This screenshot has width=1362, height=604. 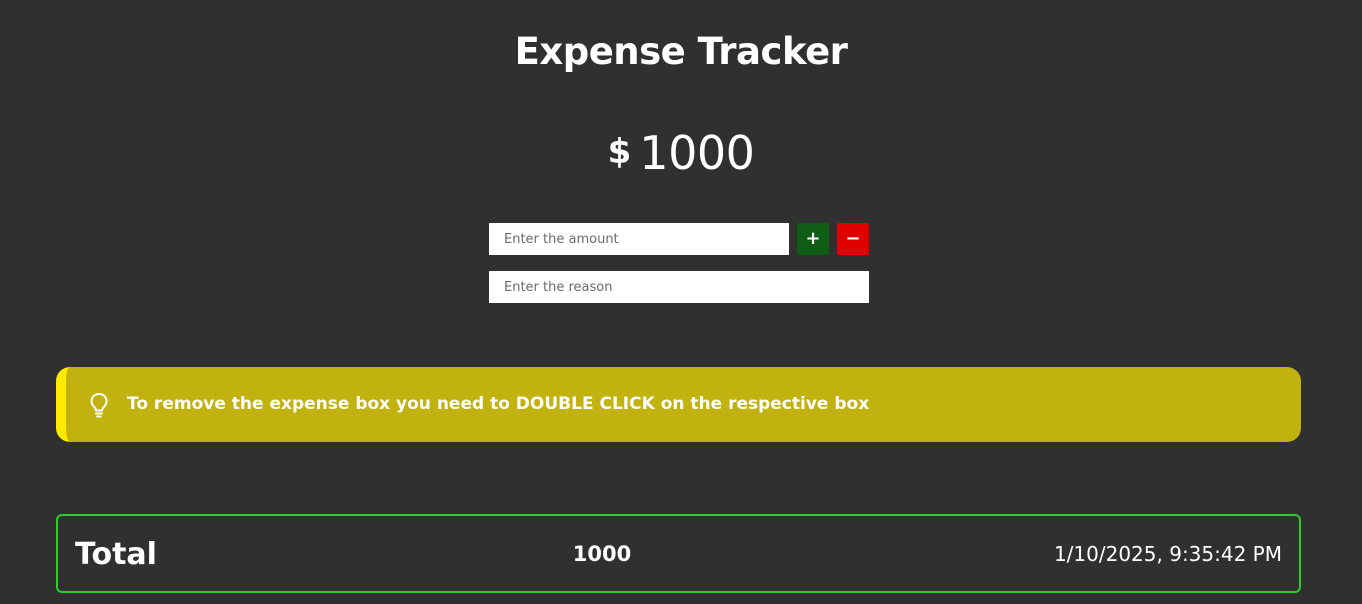 I want to click on lightbulb-icon, so click(x=99, y=405).